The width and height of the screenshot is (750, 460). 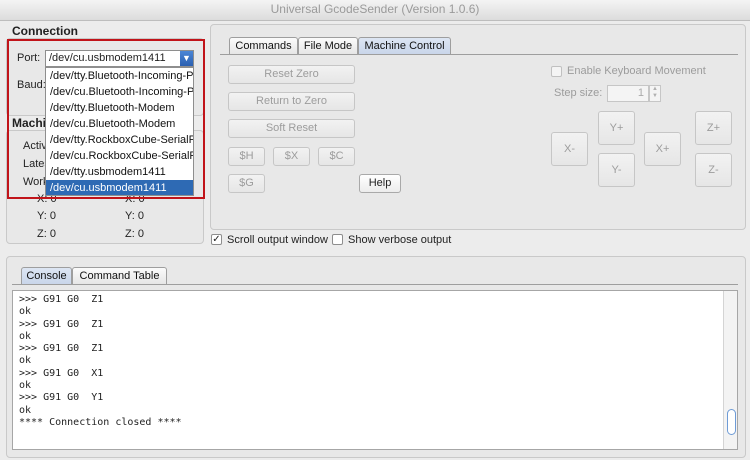 What do you see at coordinates (246, 156) in the screenshot?
I see `home-button: $H` at bounding box center [246, 156].